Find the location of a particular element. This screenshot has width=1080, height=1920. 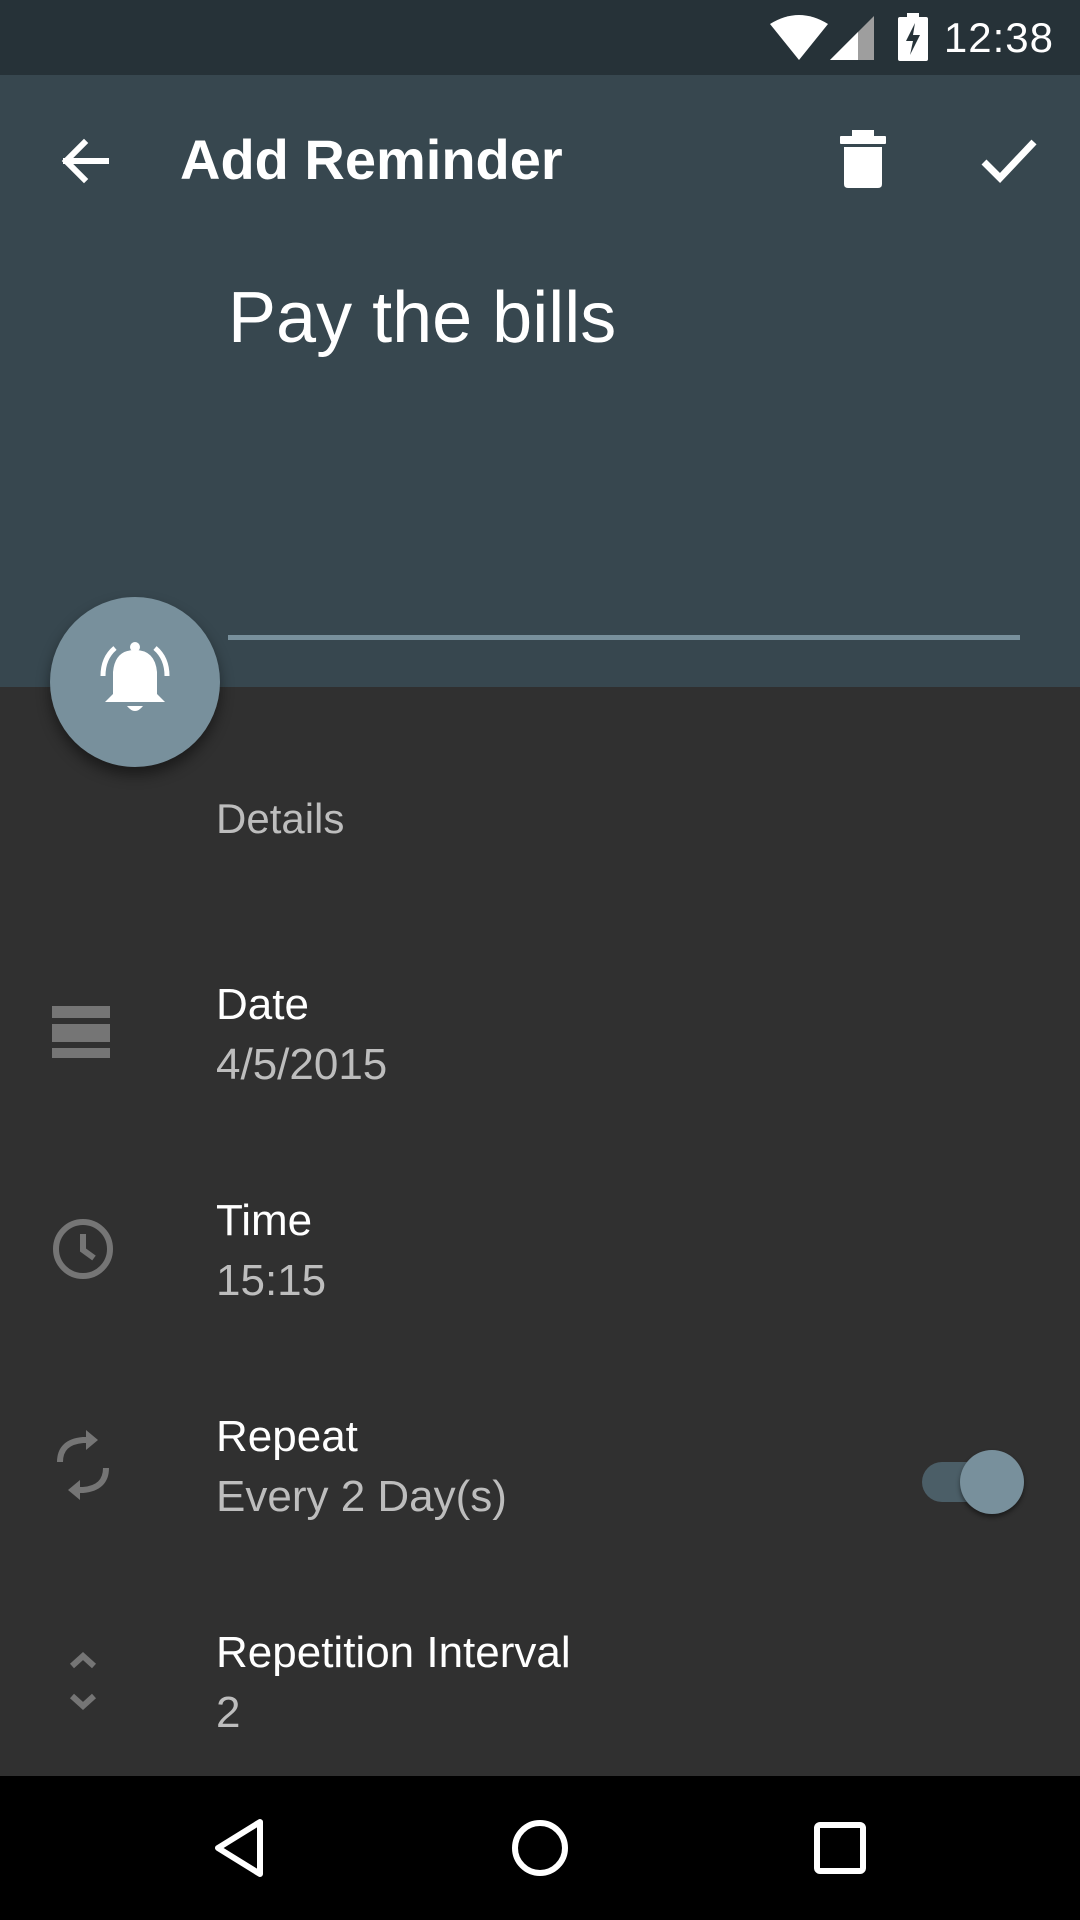

battery-charging-icon is located at coordinates (913, 37).